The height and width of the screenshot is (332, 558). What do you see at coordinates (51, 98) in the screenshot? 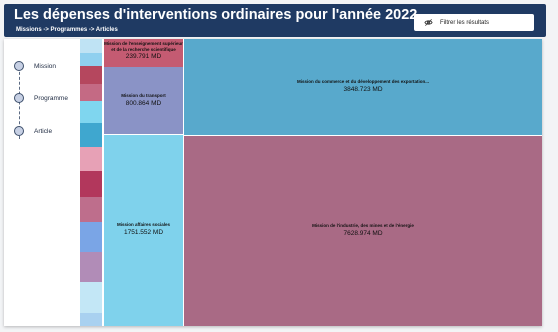
I see `level-label: Programme` at bounding box center [51, 98].